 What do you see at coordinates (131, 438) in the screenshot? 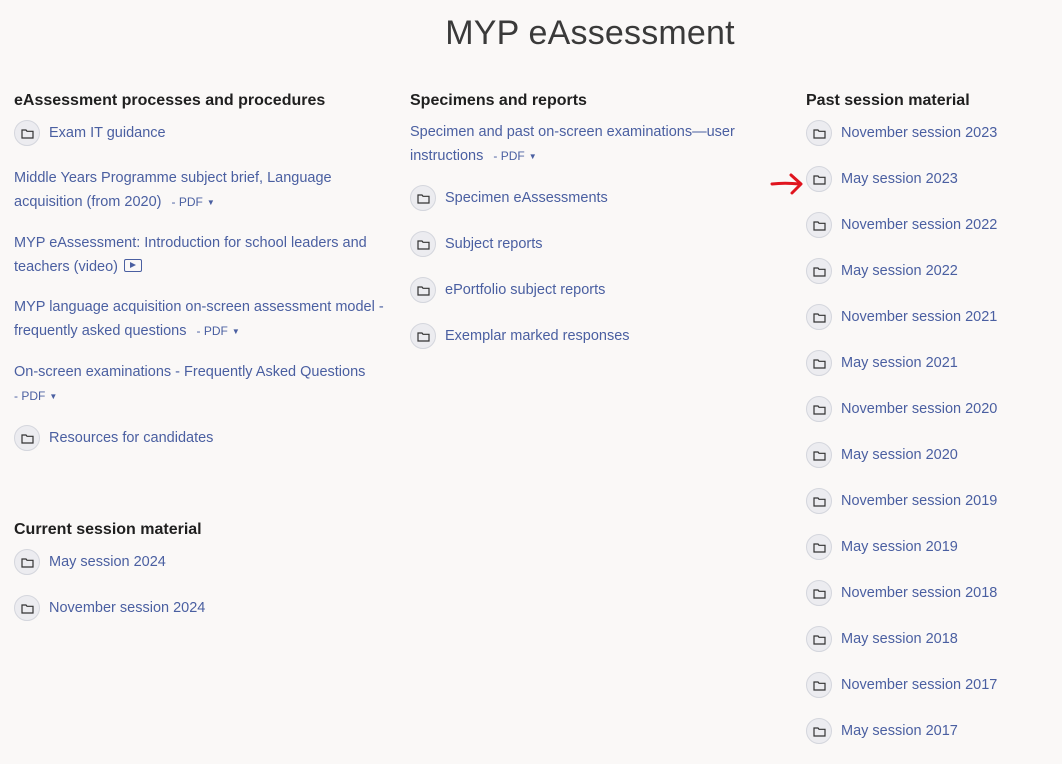
I see `folder-label: Resources for candidates` at bounding box center [131, 438].